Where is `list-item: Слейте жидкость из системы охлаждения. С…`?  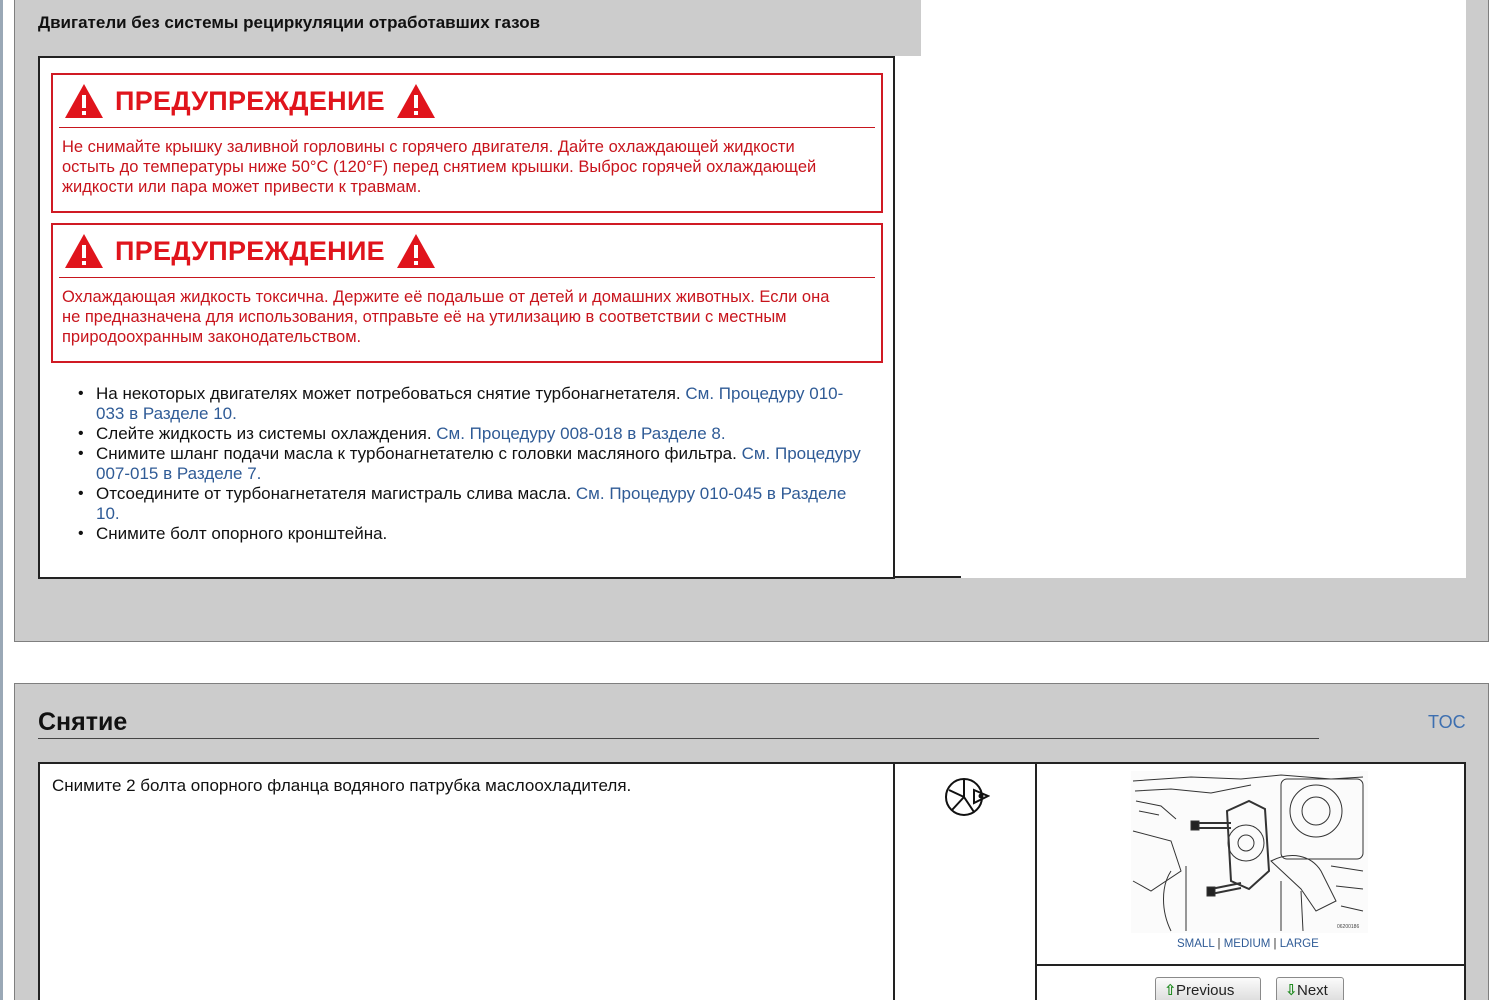
list-item: Слейте жидкость из системы охлаждения. С… is located at coordinates (476, 434).